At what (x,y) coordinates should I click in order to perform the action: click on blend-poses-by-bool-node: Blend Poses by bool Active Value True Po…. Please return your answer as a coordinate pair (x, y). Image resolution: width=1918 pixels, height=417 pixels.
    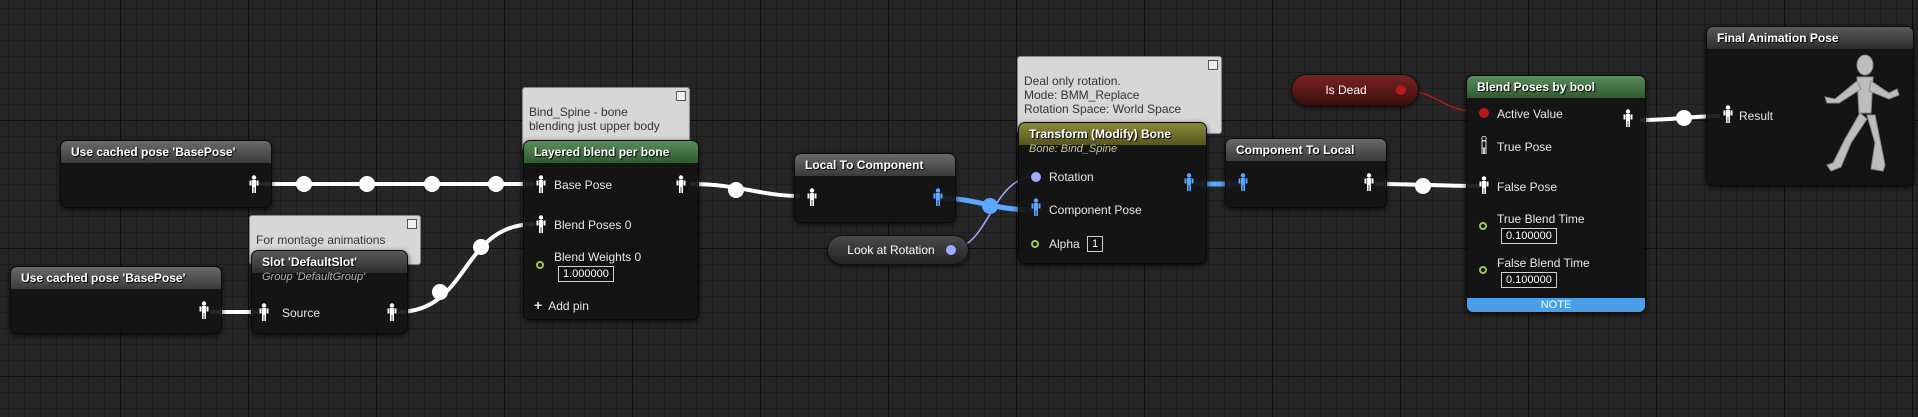
    Looking at the image, I should click on (1556, 194).